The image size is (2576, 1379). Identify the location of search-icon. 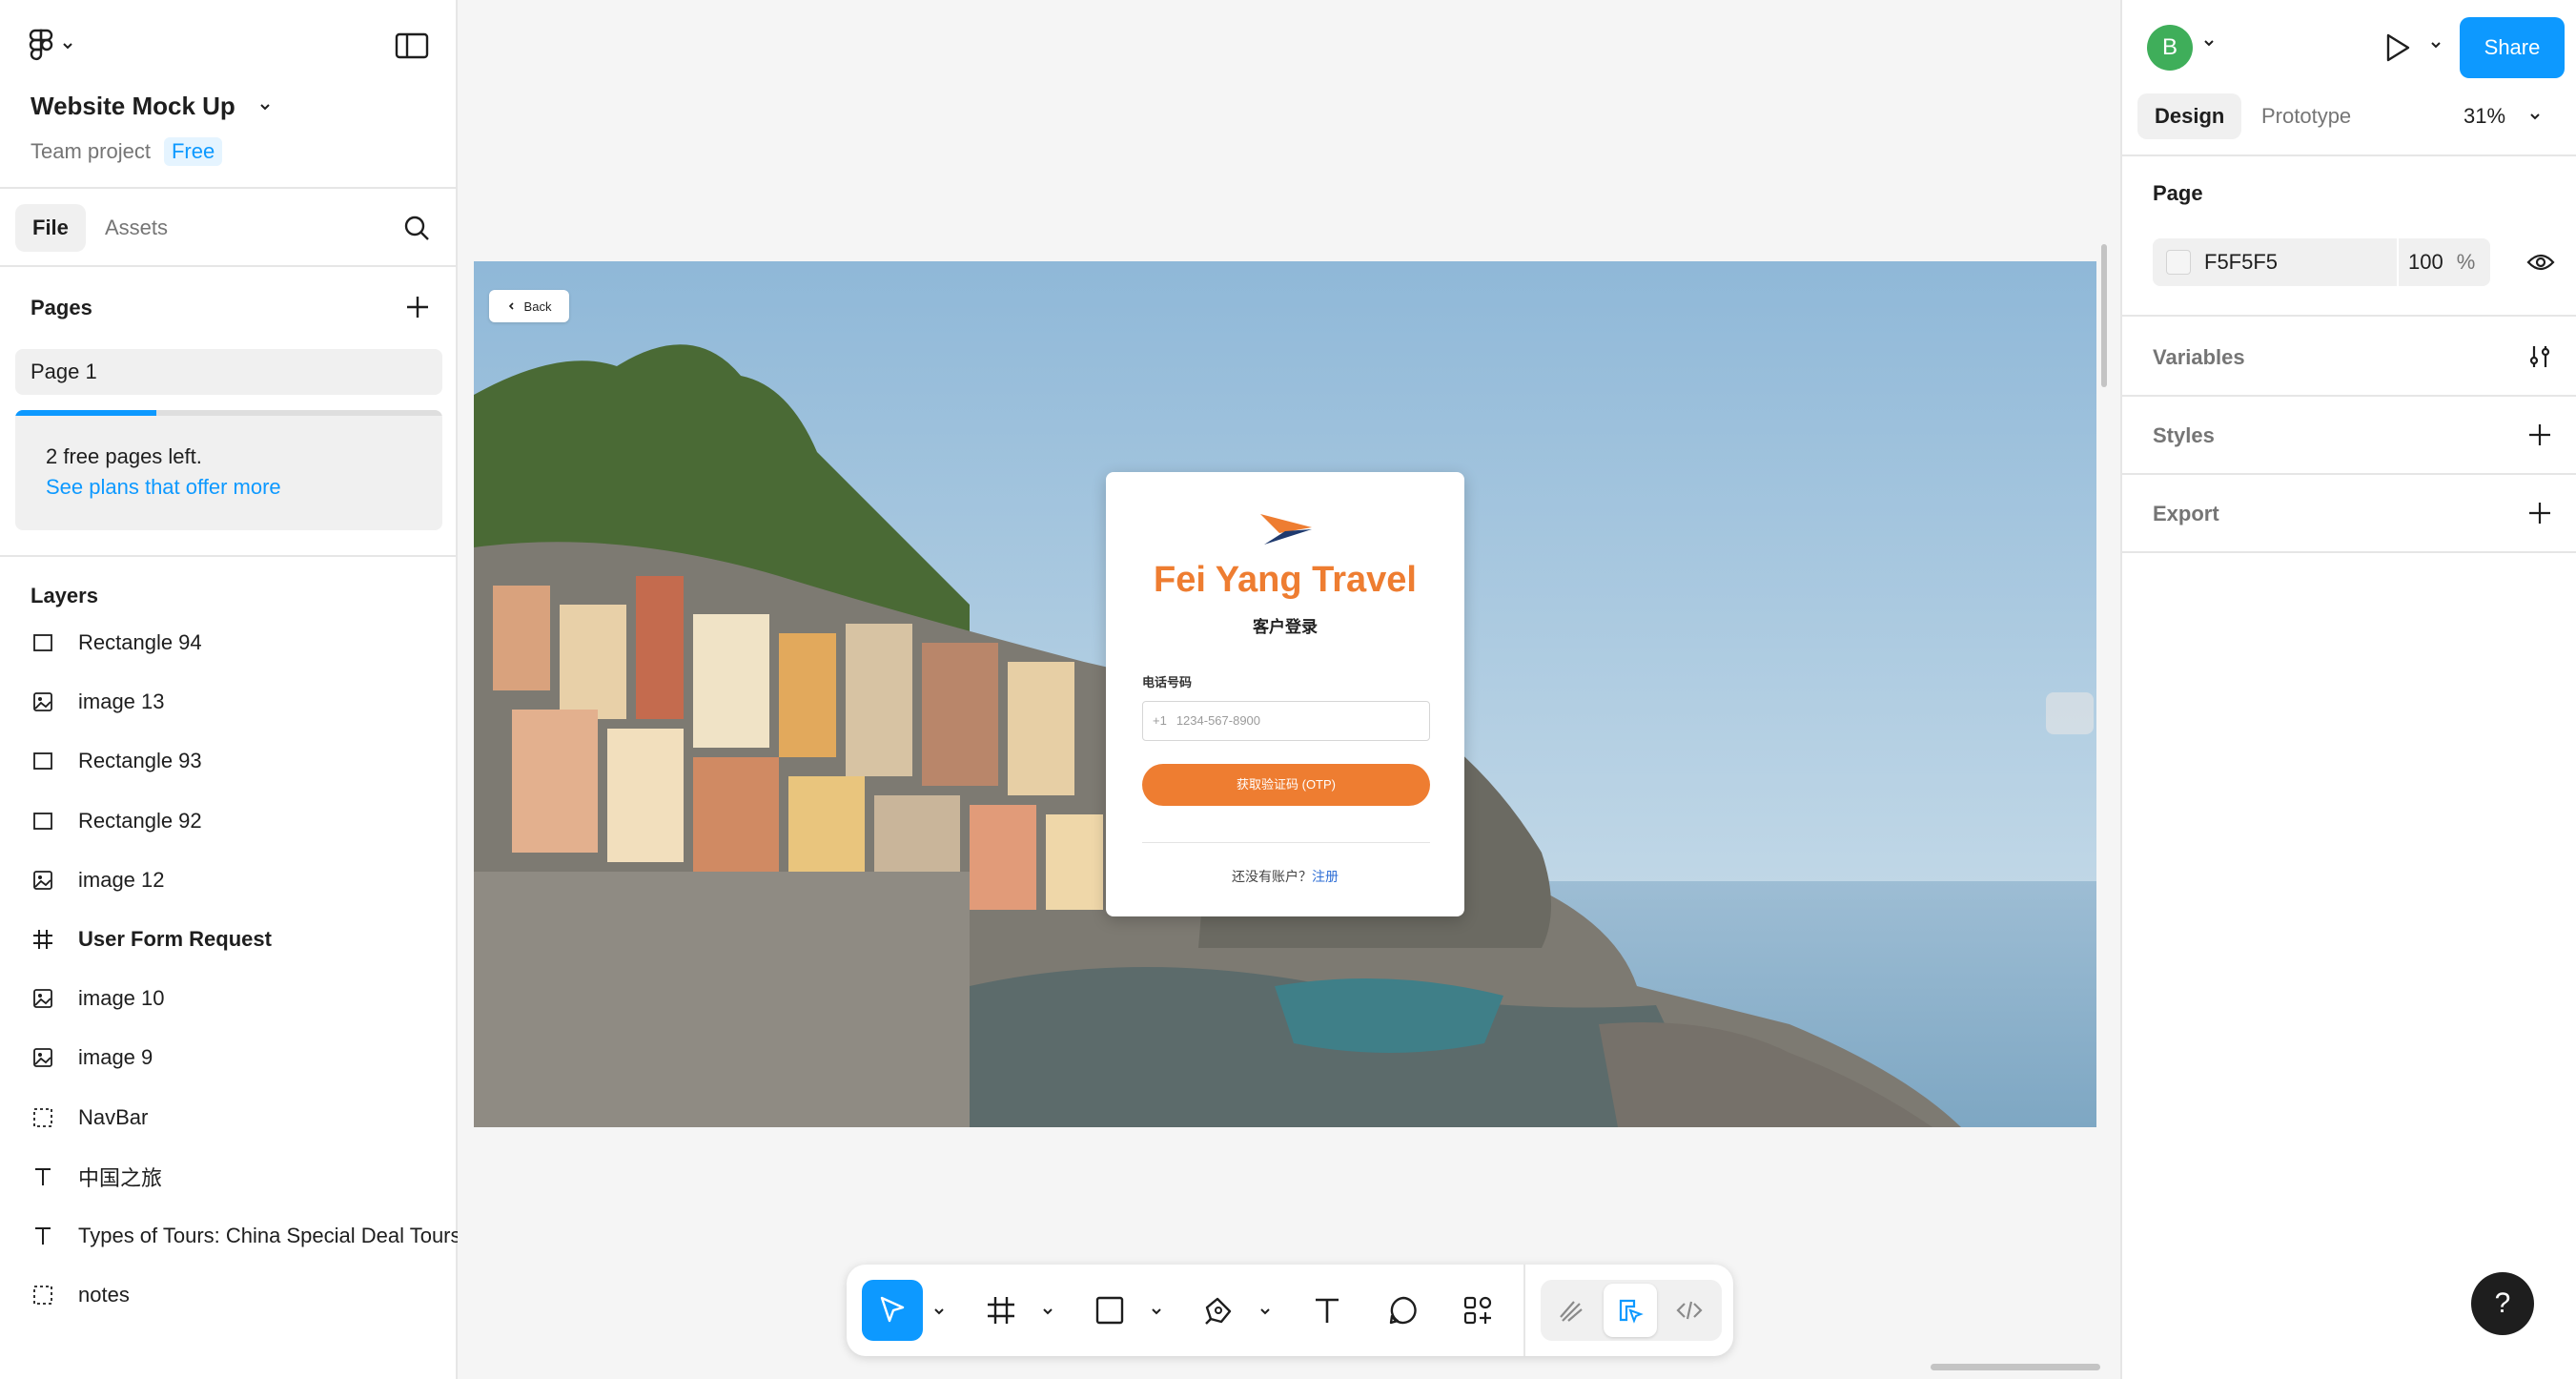
(416, 228).